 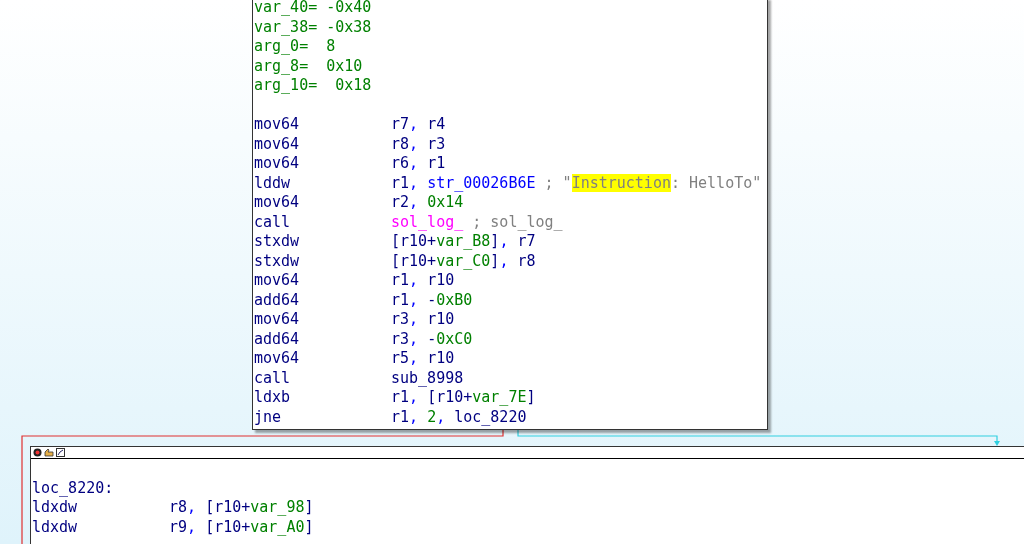 What do you see at coordinates (423, 281) in the screenshot?
I see `operands: r1, r10` at bounding box center [423, 281].